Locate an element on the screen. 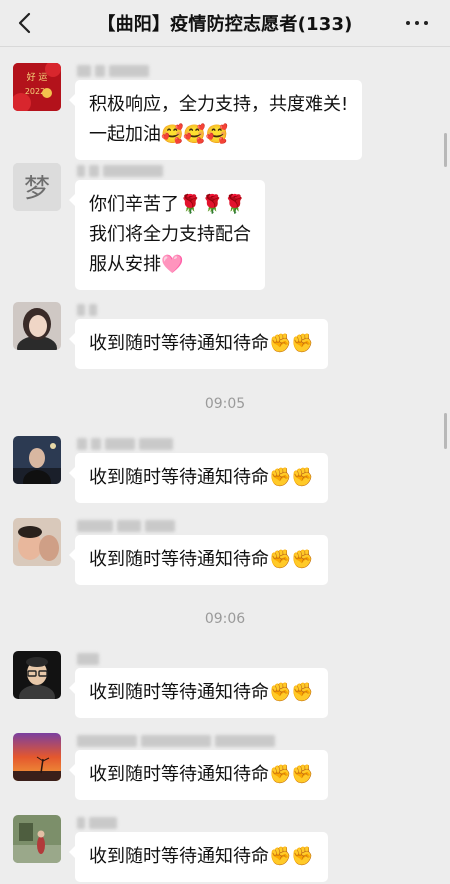 This screenshot has width=450, height=884. chevron-left-icon is located at coordinates (24, 23).